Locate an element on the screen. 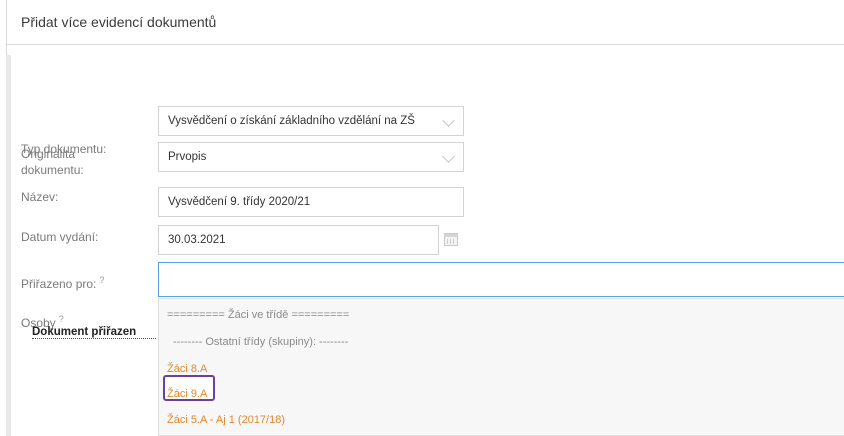  assigned-to-input is located at coordinates (501, 279).